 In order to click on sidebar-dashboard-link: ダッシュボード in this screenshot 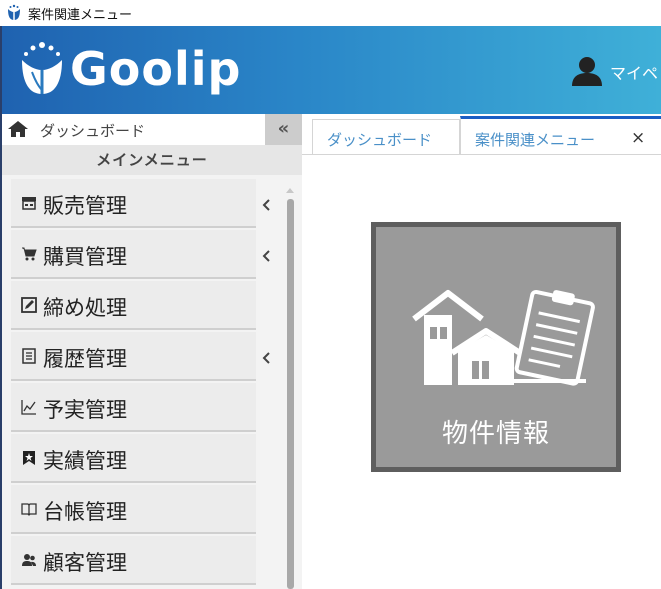, I will do `click(133, 129)`.